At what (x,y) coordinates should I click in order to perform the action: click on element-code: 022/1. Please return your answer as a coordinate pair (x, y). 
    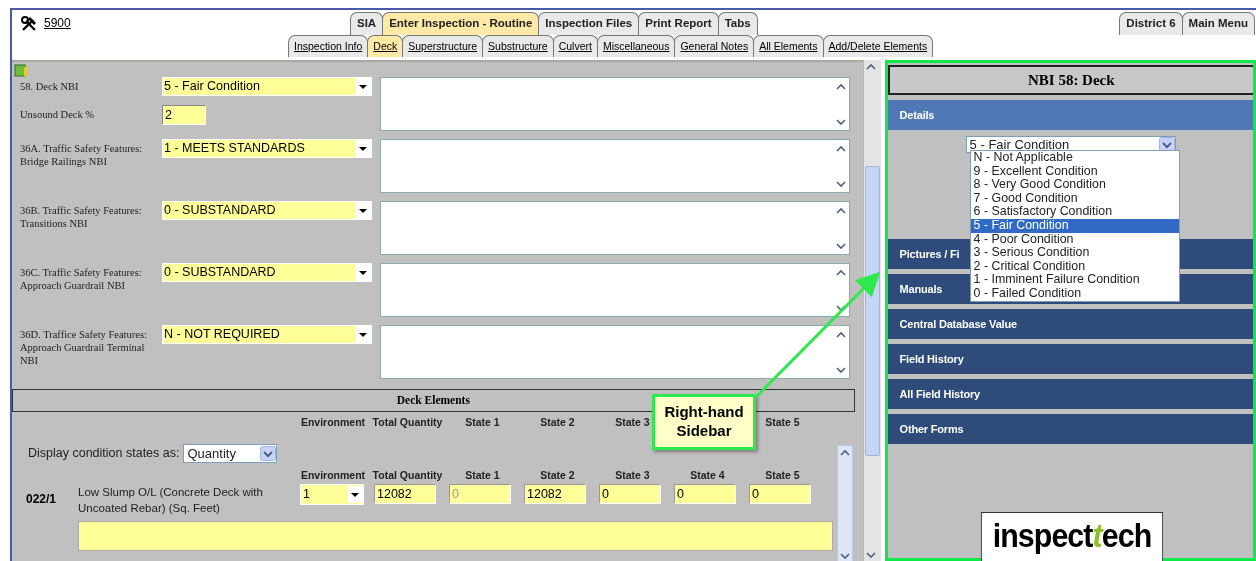
    Looking at the image, I should click on (41, 499).